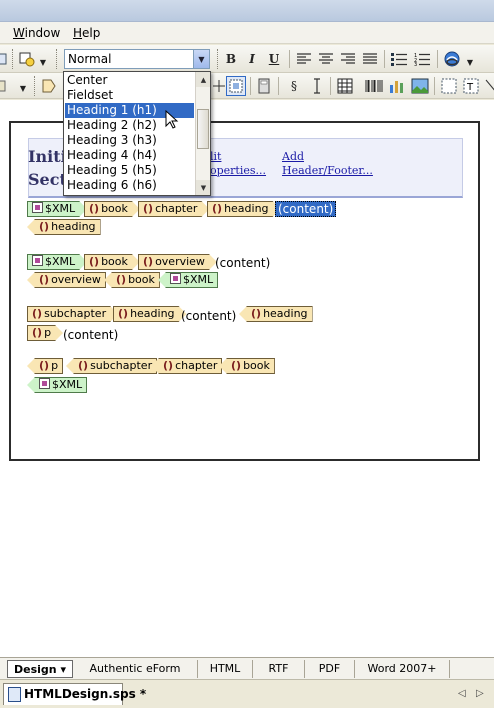 This screenshot has height=708, width=494. Describe the element at coordinates (48, 168) in the screenshot. I see `page-title: Initi Sect` at that location.